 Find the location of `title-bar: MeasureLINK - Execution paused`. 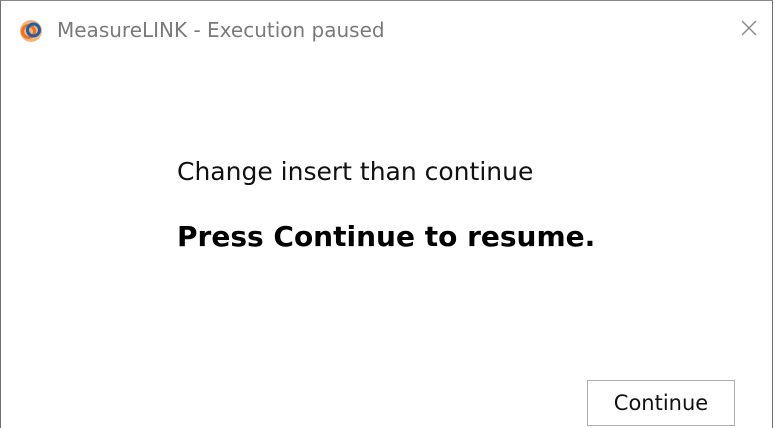

title-bar: MeasureLINK - Execution paused is located at coordinates (386, 29).